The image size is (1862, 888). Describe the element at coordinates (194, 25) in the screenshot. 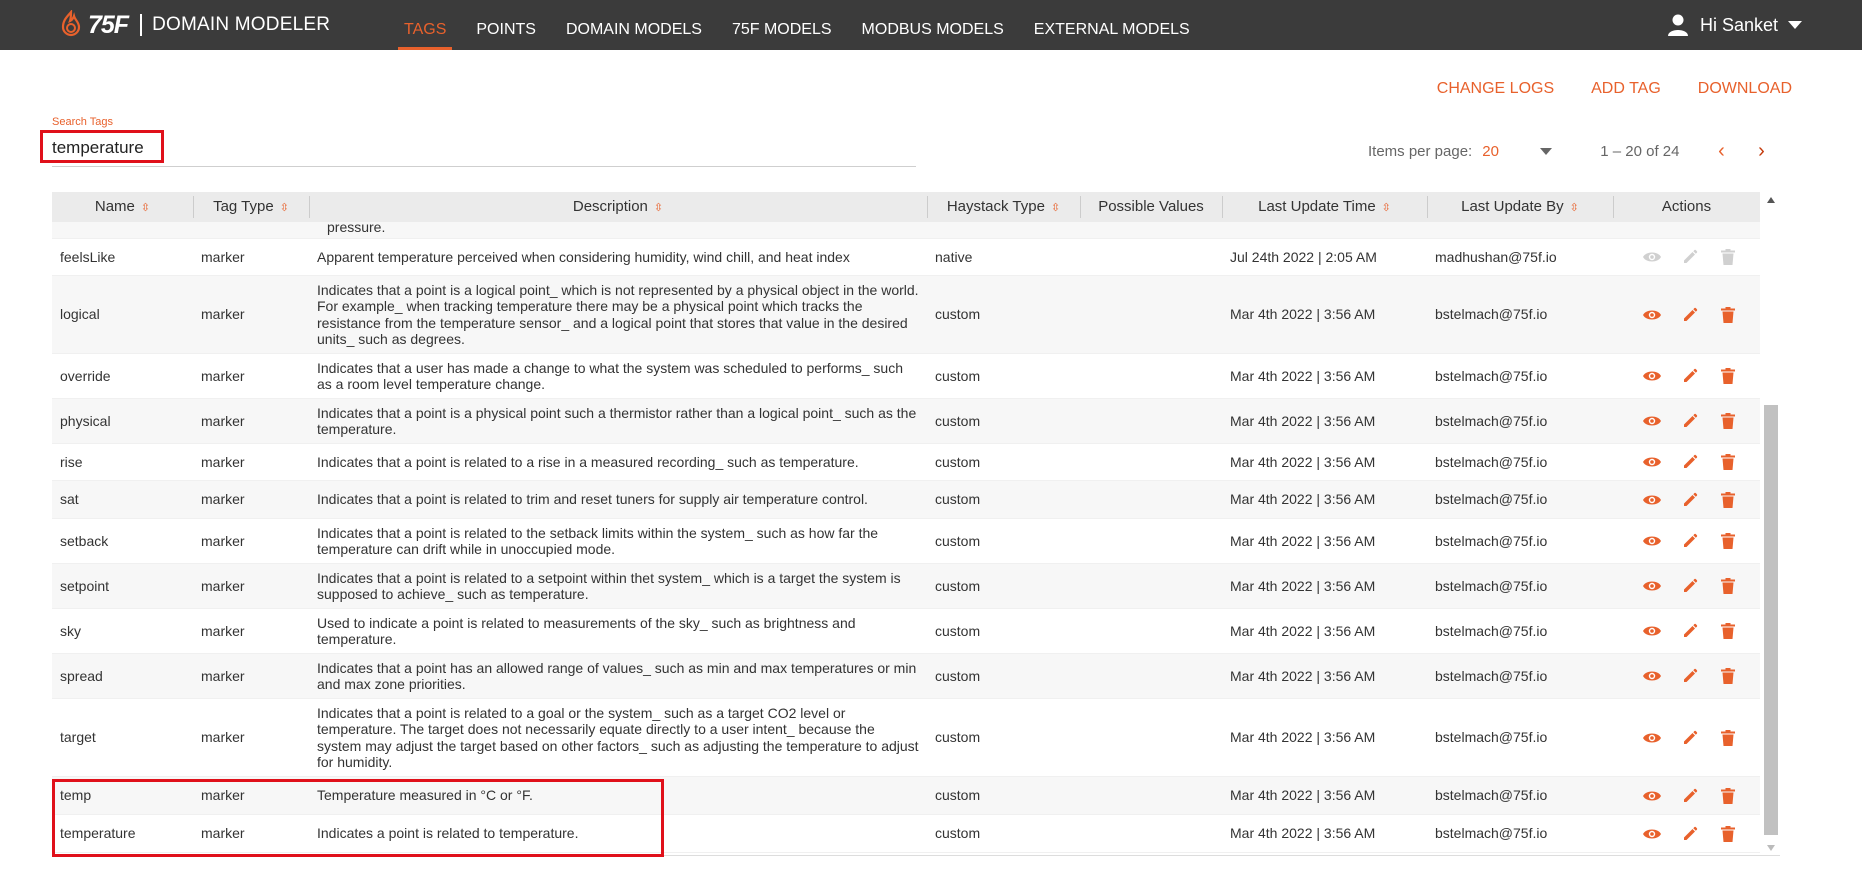

I see `app-logo: 75F DOMAIN MODELER` at that location.